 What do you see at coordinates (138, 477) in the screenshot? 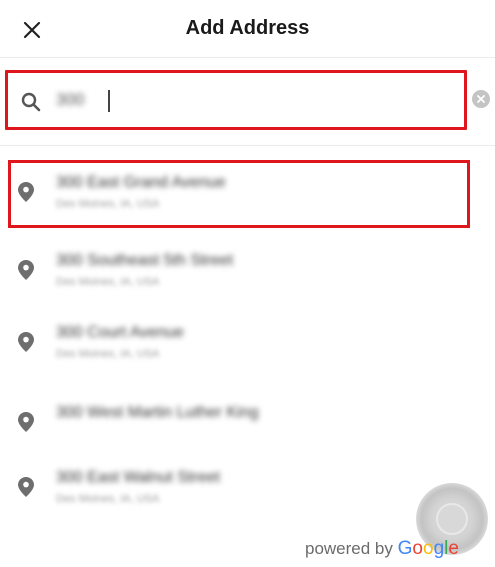
I see `result-title: 300 East Walnut Street` at bounding box center [138, 477].